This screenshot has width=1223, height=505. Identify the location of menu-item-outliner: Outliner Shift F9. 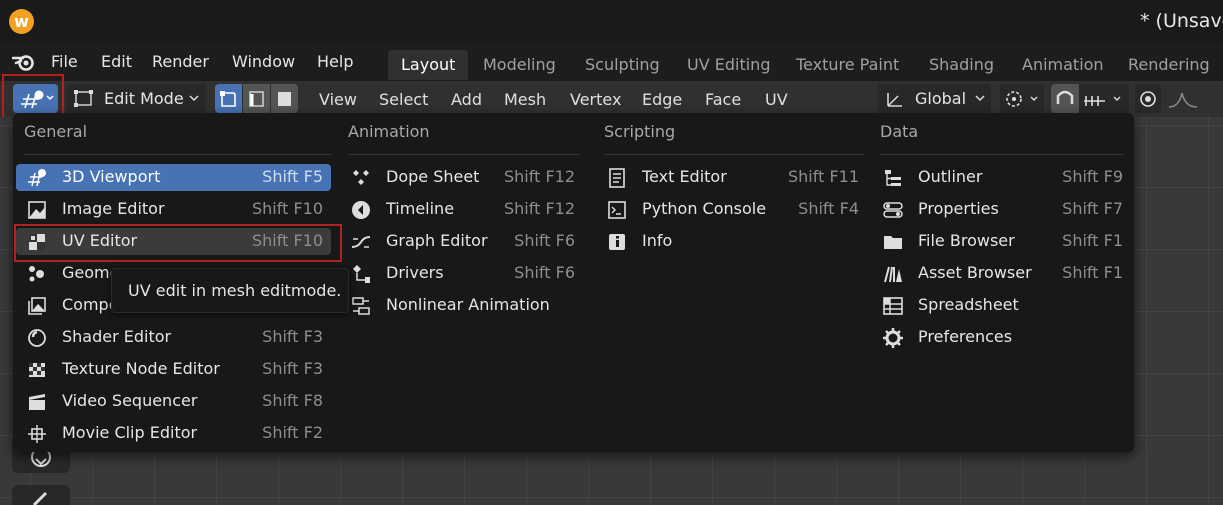
(1001, 177).